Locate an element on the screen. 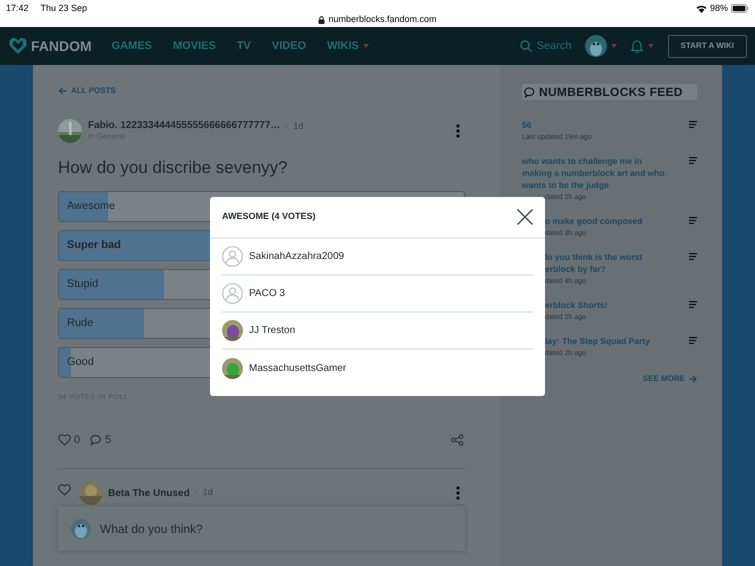  dialog-title: AWESOME (4 VOTES) is located at coordinates (269, 217).